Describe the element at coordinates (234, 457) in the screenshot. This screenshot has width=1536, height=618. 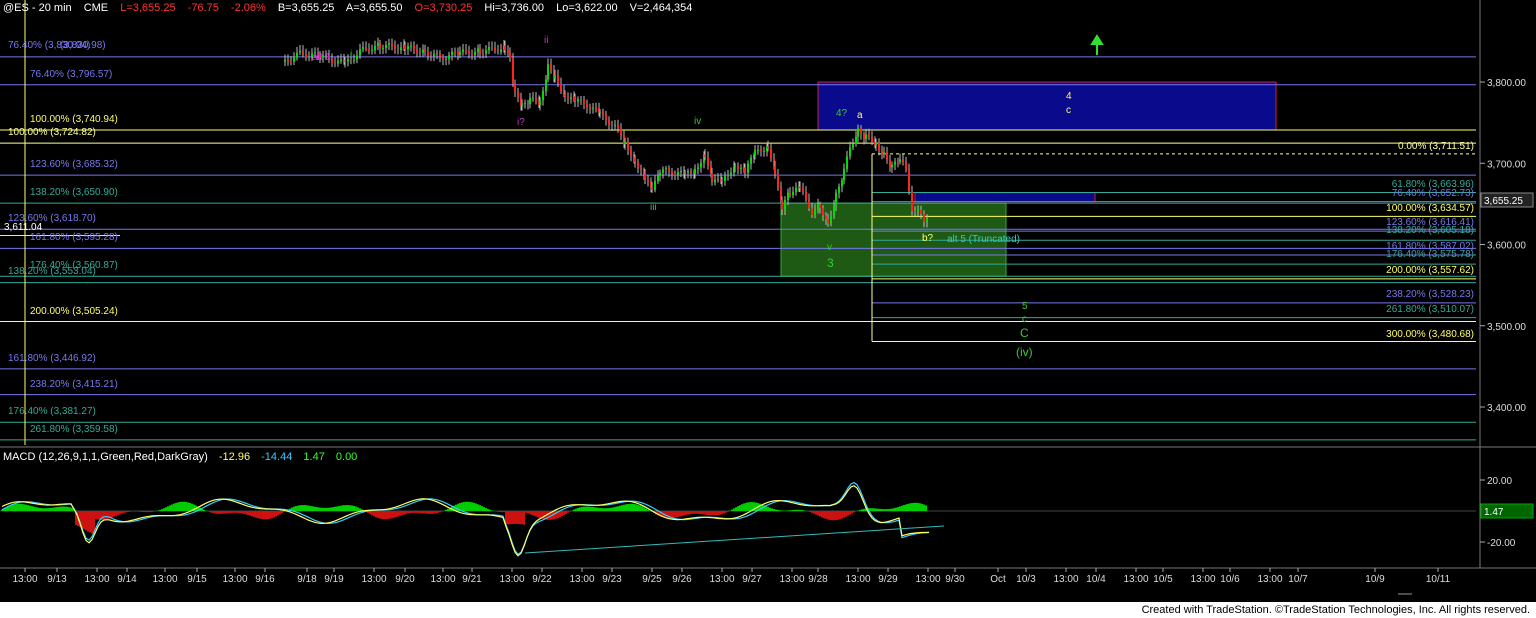
I see `macd-value-1: -12.96` at that location.